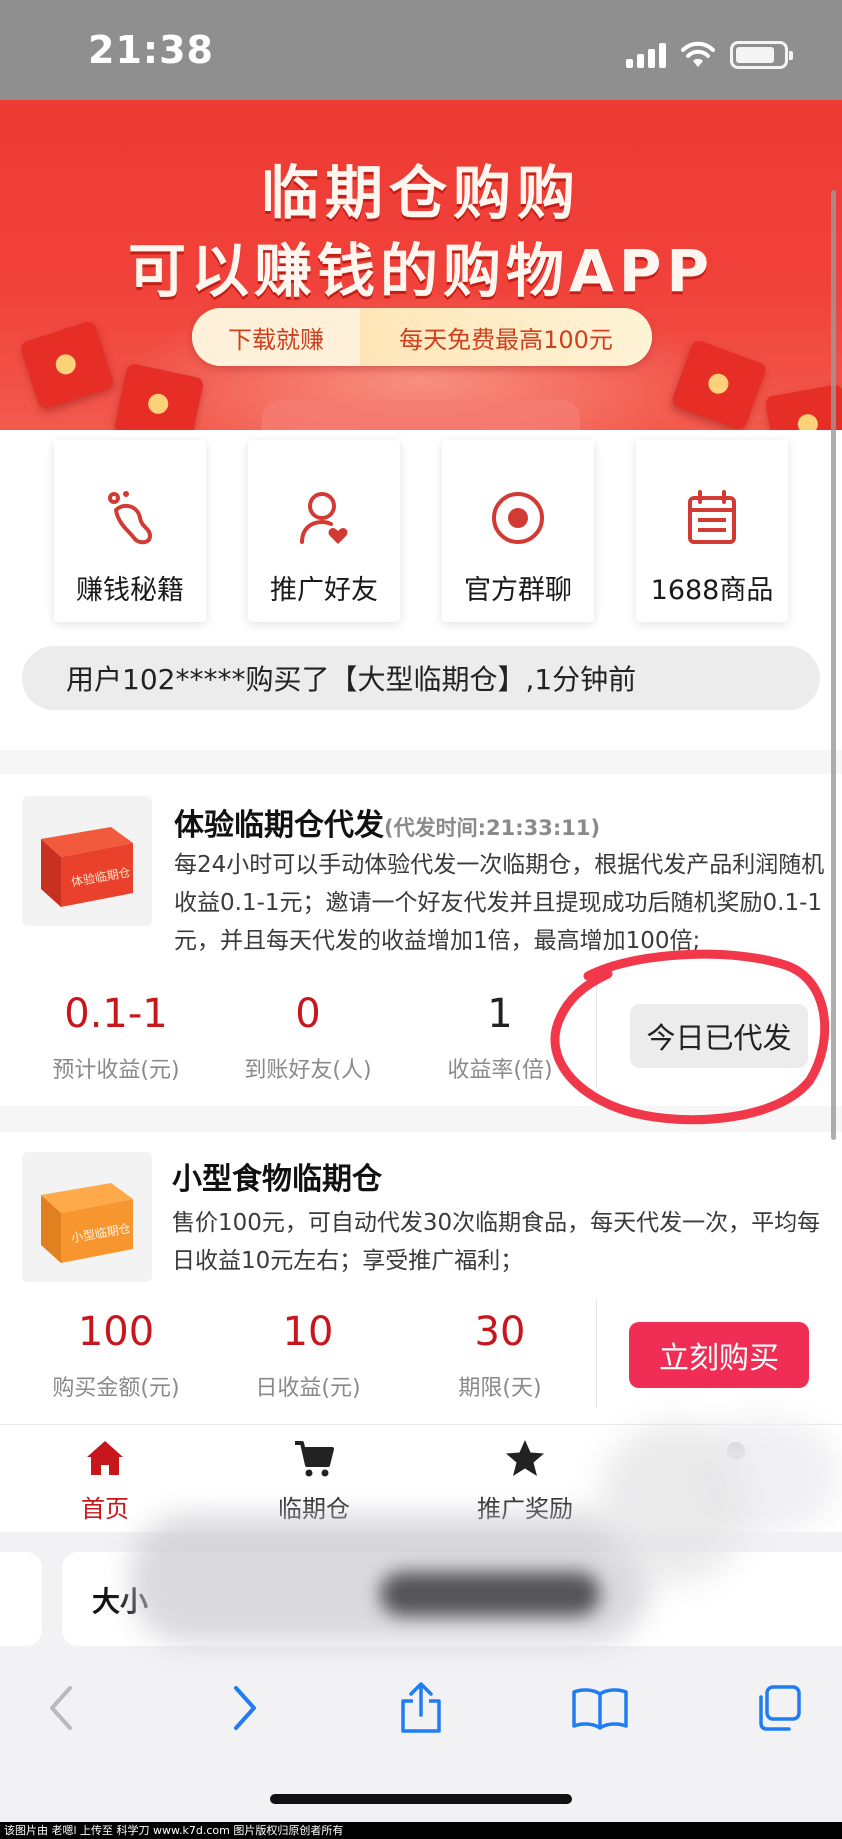 The image size is (842, 1839). I want to click on wifi-icon, so click(698, 54).